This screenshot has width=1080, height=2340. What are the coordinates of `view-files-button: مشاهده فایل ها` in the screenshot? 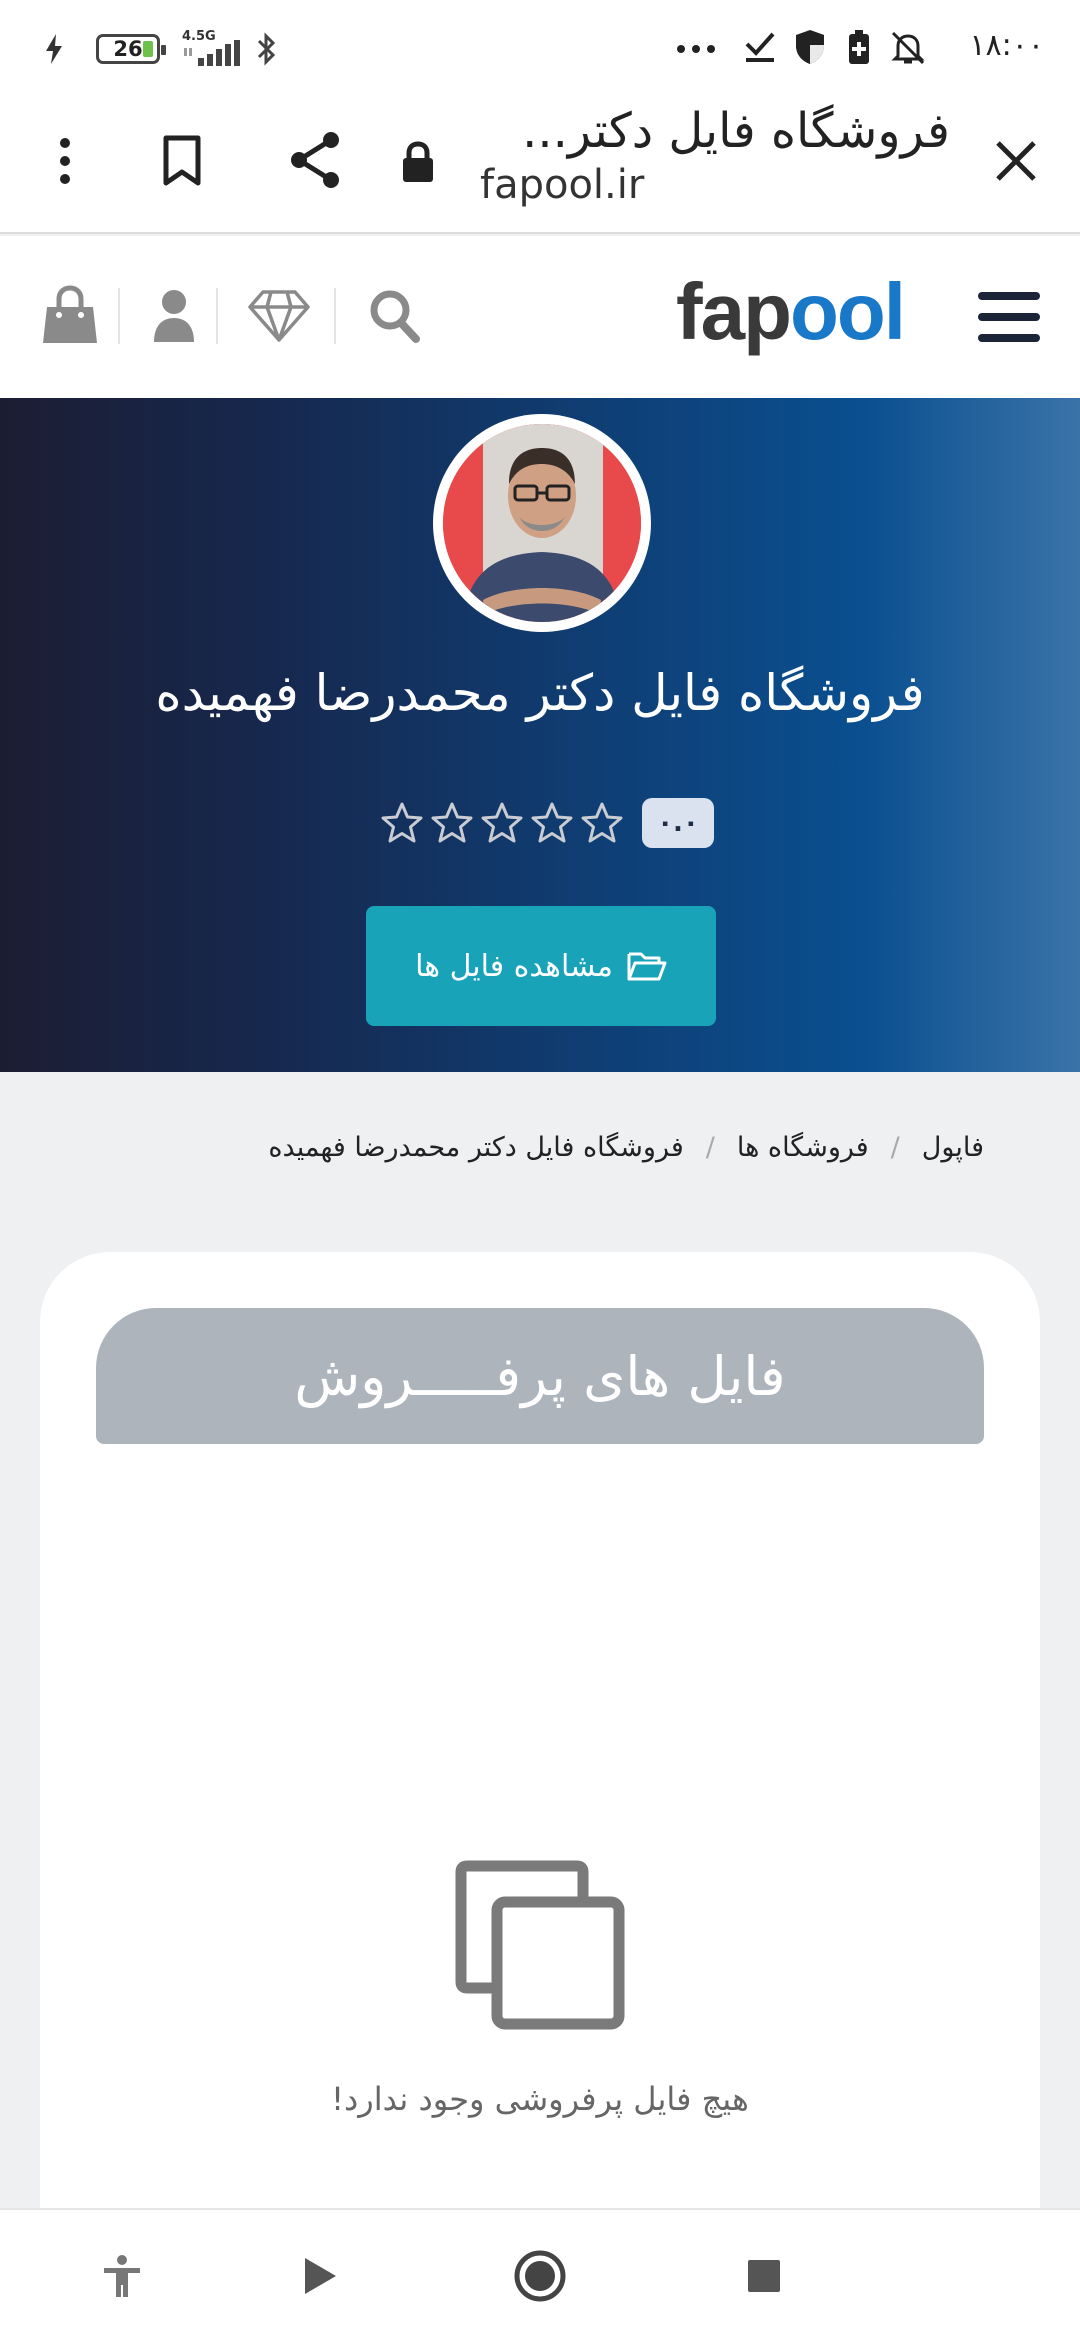 It's located at (541, 966).